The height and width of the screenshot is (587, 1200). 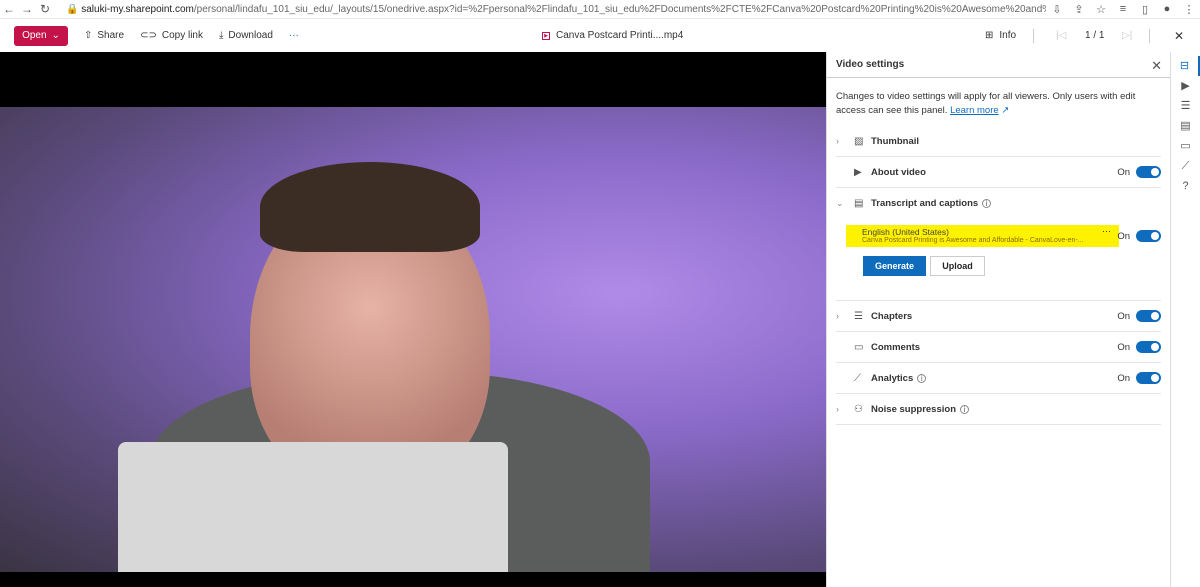 What do you see at coordinates (1061, 35) in the screenshot?
I see `first-page-icon: |◁` at bounding box center [1061, 35].